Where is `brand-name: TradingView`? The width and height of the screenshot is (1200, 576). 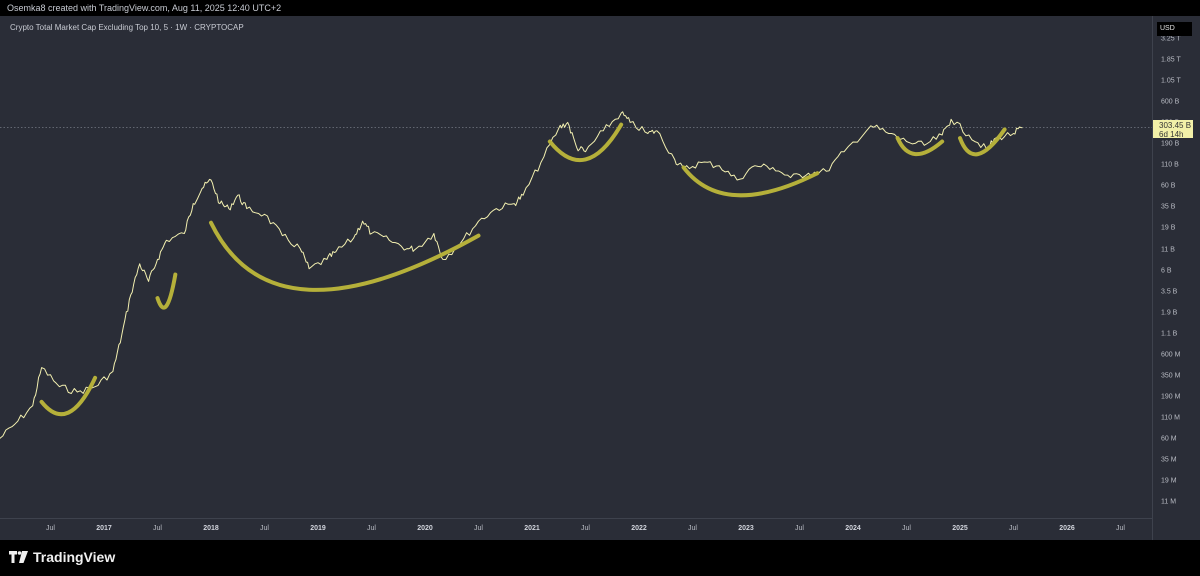 brand-name: TradingView is located at coordinates (74, 557).